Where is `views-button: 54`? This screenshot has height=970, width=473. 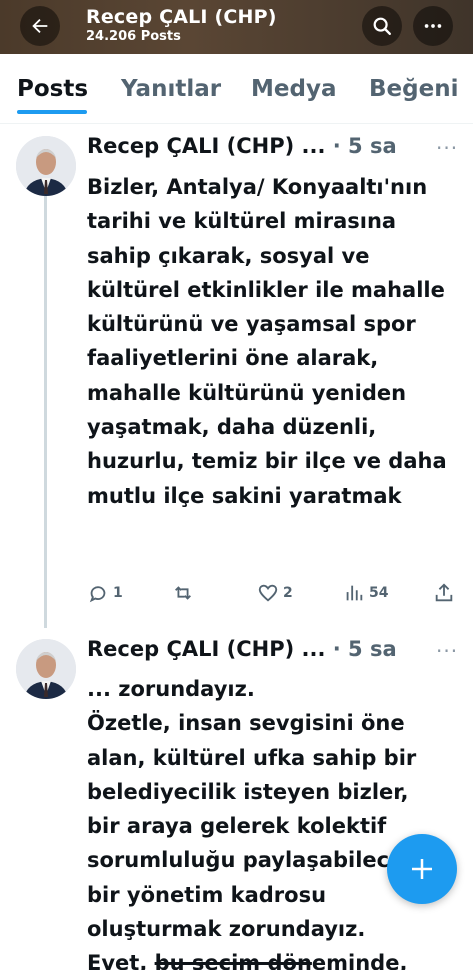 views-button: 54 is located at coordinates (365, 593).